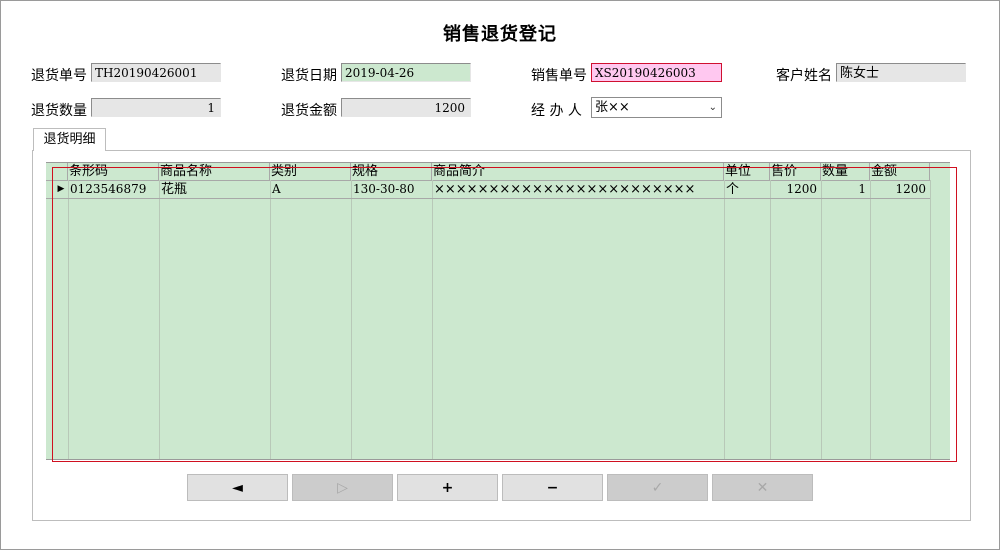 Image resolution: width=1000 pixels, height=550 pixels. I want to click on col-spec: 规格, so click(391, 171).